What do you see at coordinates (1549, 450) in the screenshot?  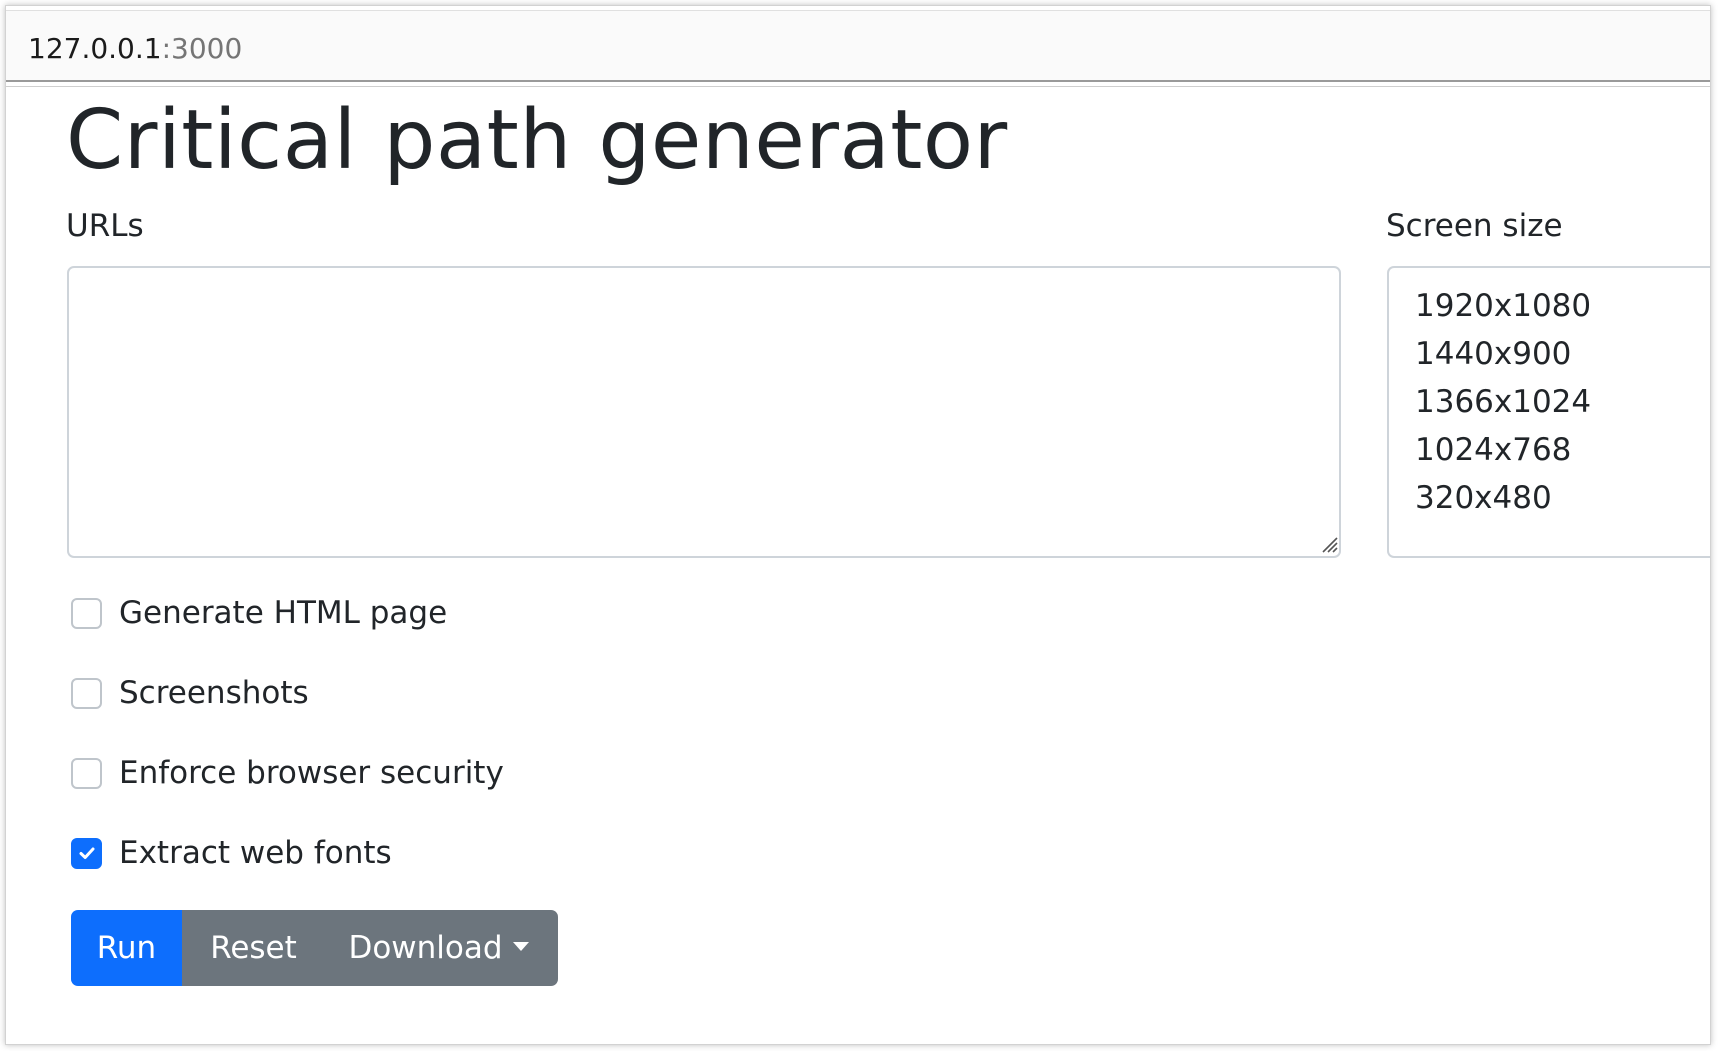 I see `screen-size-option: 1024x768` at bounding box center [1549, 450].